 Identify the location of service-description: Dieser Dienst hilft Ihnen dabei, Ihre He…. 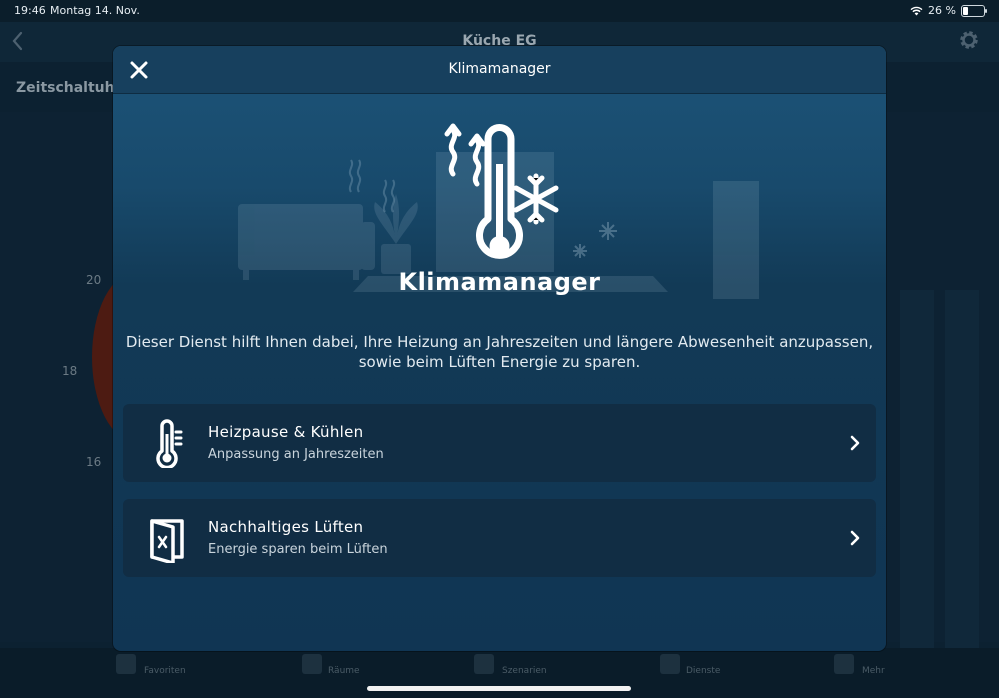
(499, 352).